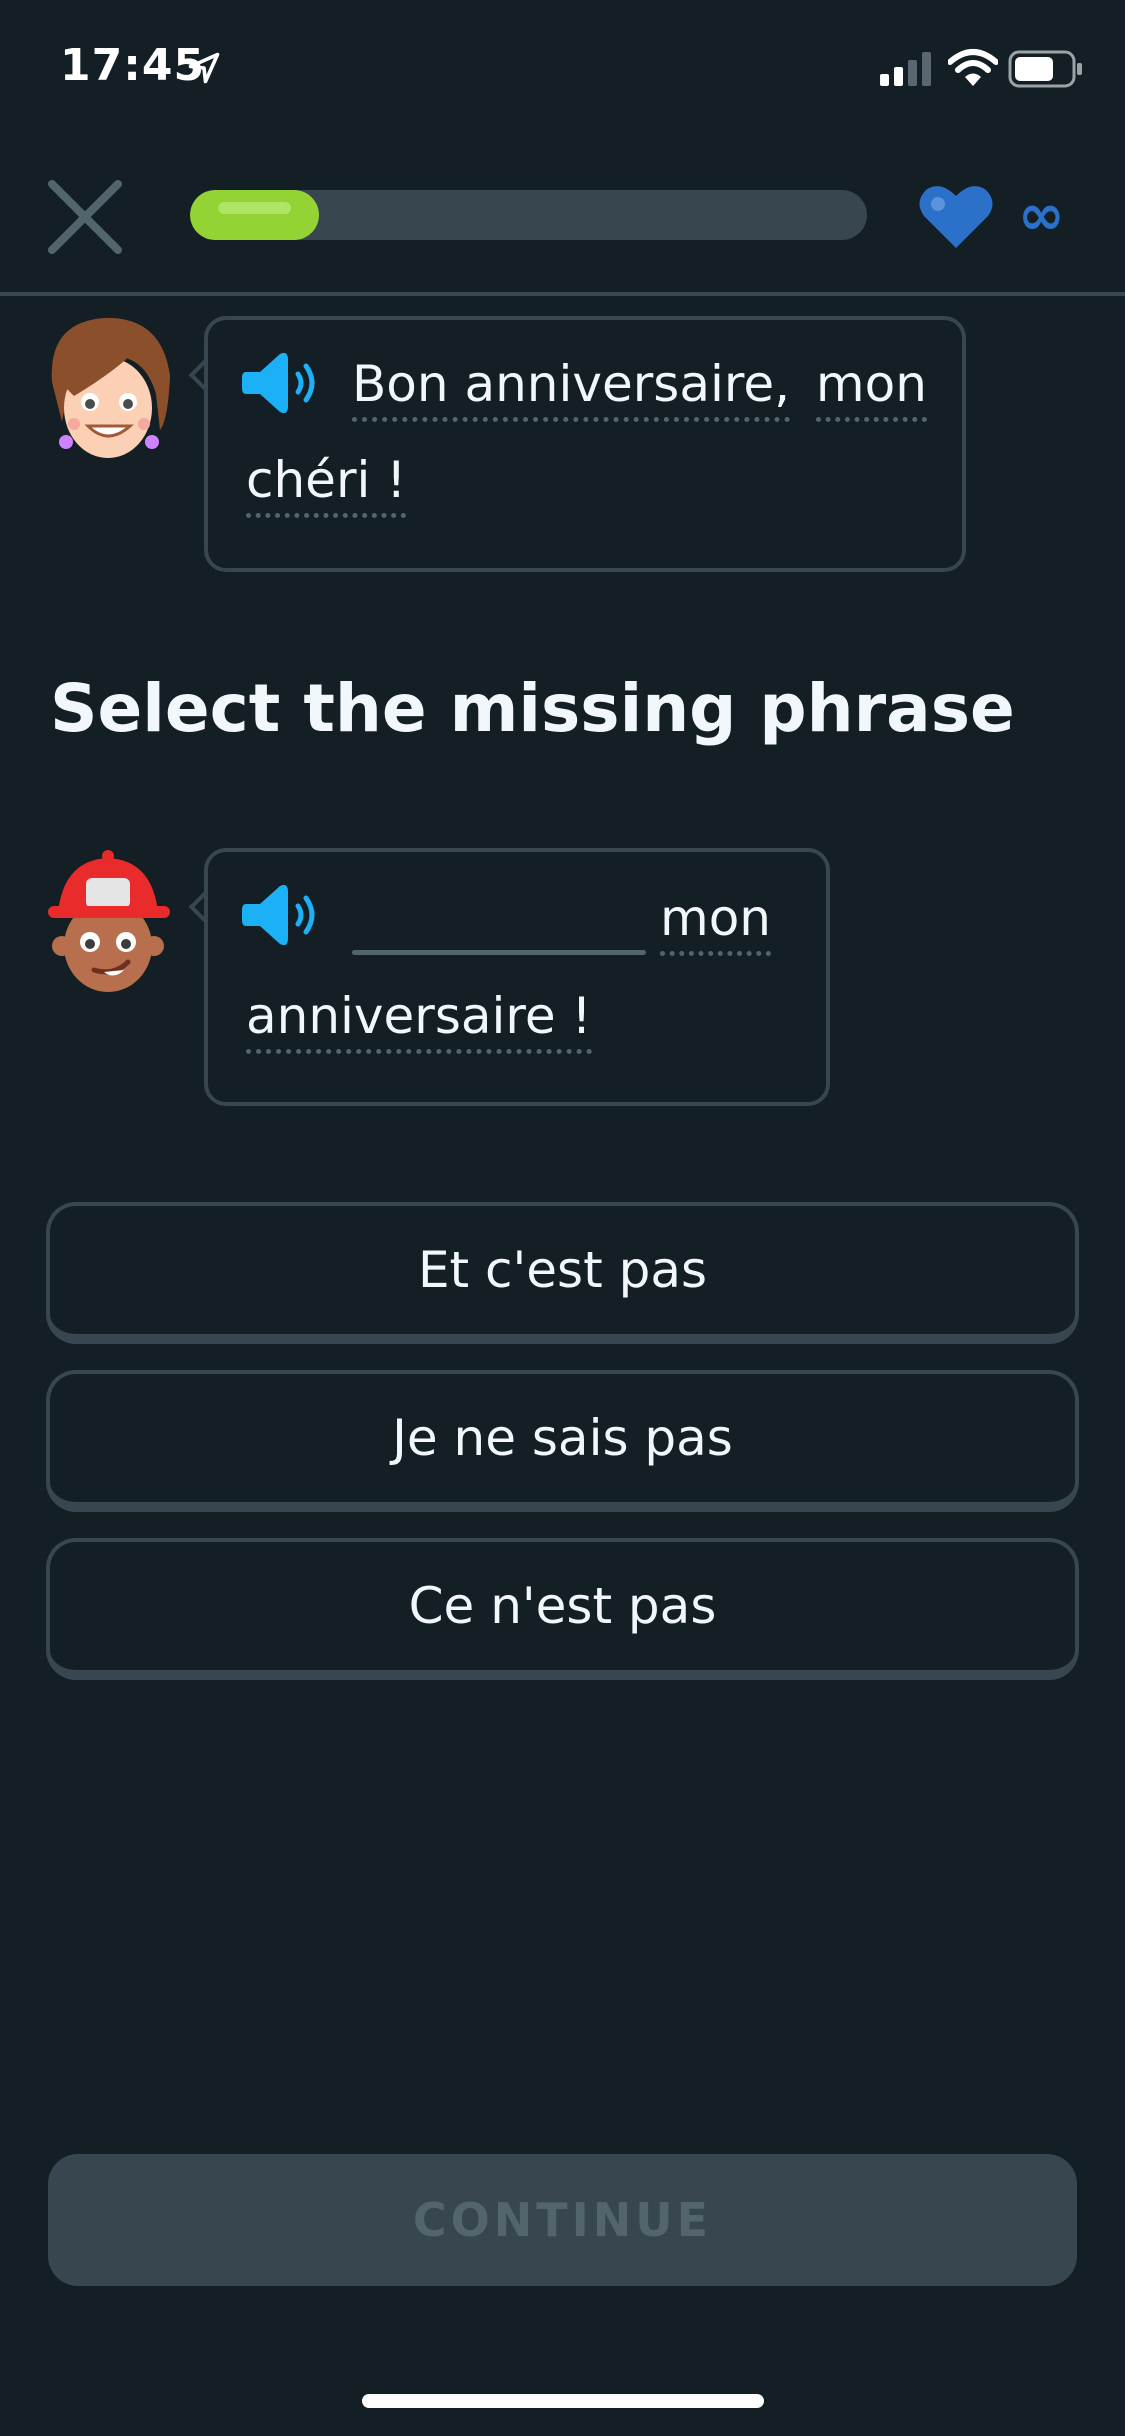  Describe the element at coordinates (326, 484) in the screenshot. I see `word-token: chéri !` at that location.